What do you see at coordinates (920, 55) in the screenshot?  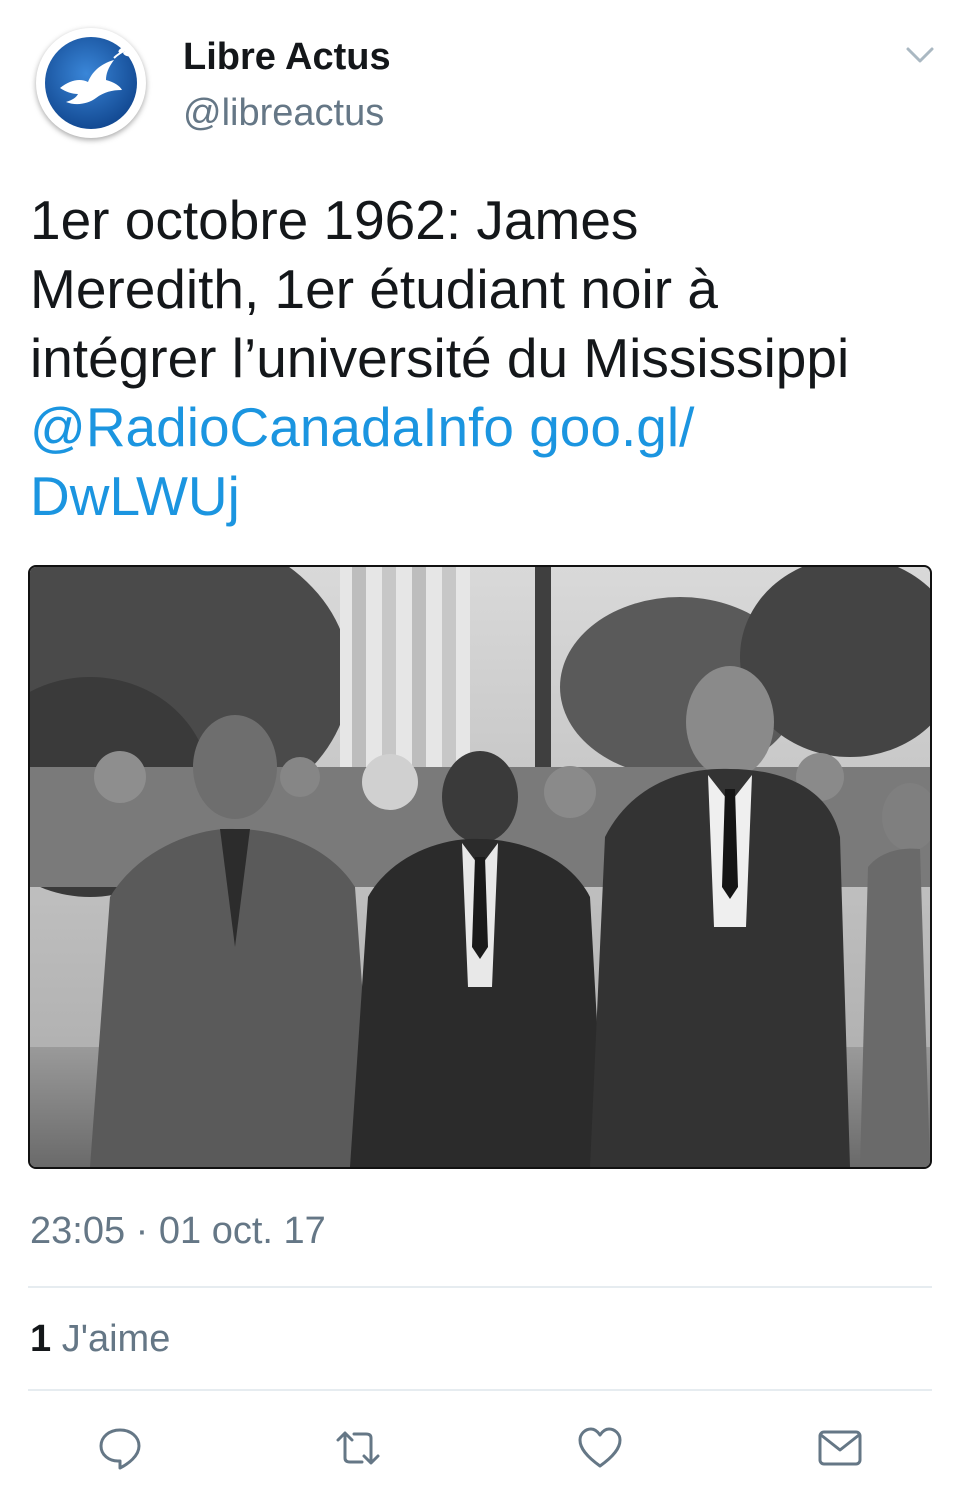 I see `chevron-down-icon` at bounding box center [920, 55].